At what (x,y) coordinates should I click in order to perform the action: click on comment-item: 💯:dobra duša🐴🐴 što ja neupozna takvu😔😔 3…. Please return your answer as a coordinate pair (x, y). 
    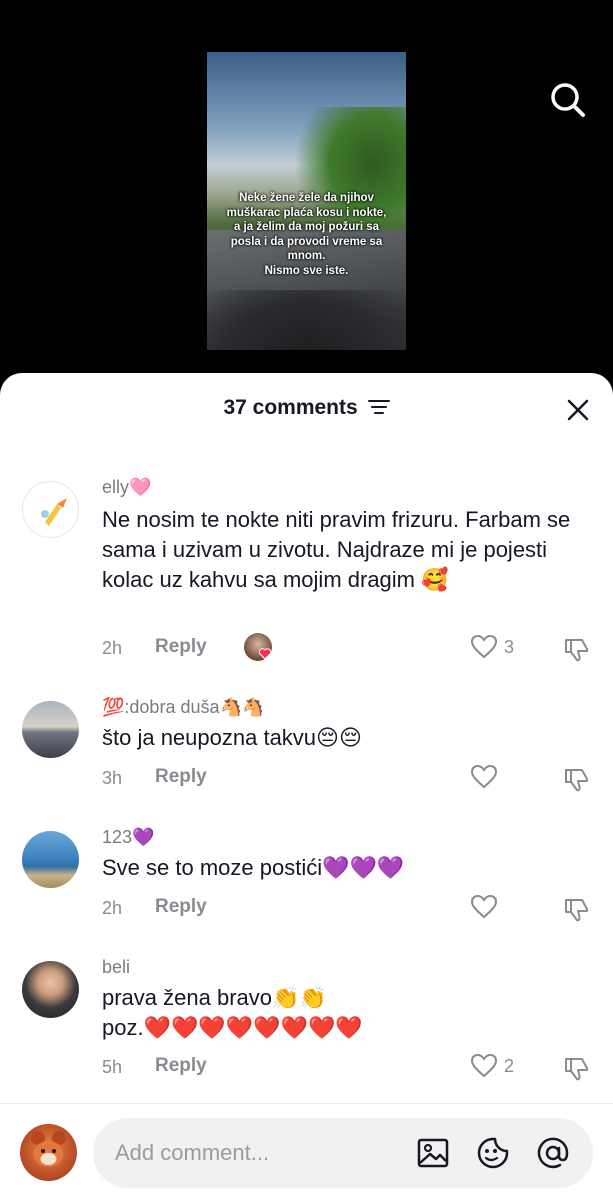
    Looking at the image, I should click on (306, 748).